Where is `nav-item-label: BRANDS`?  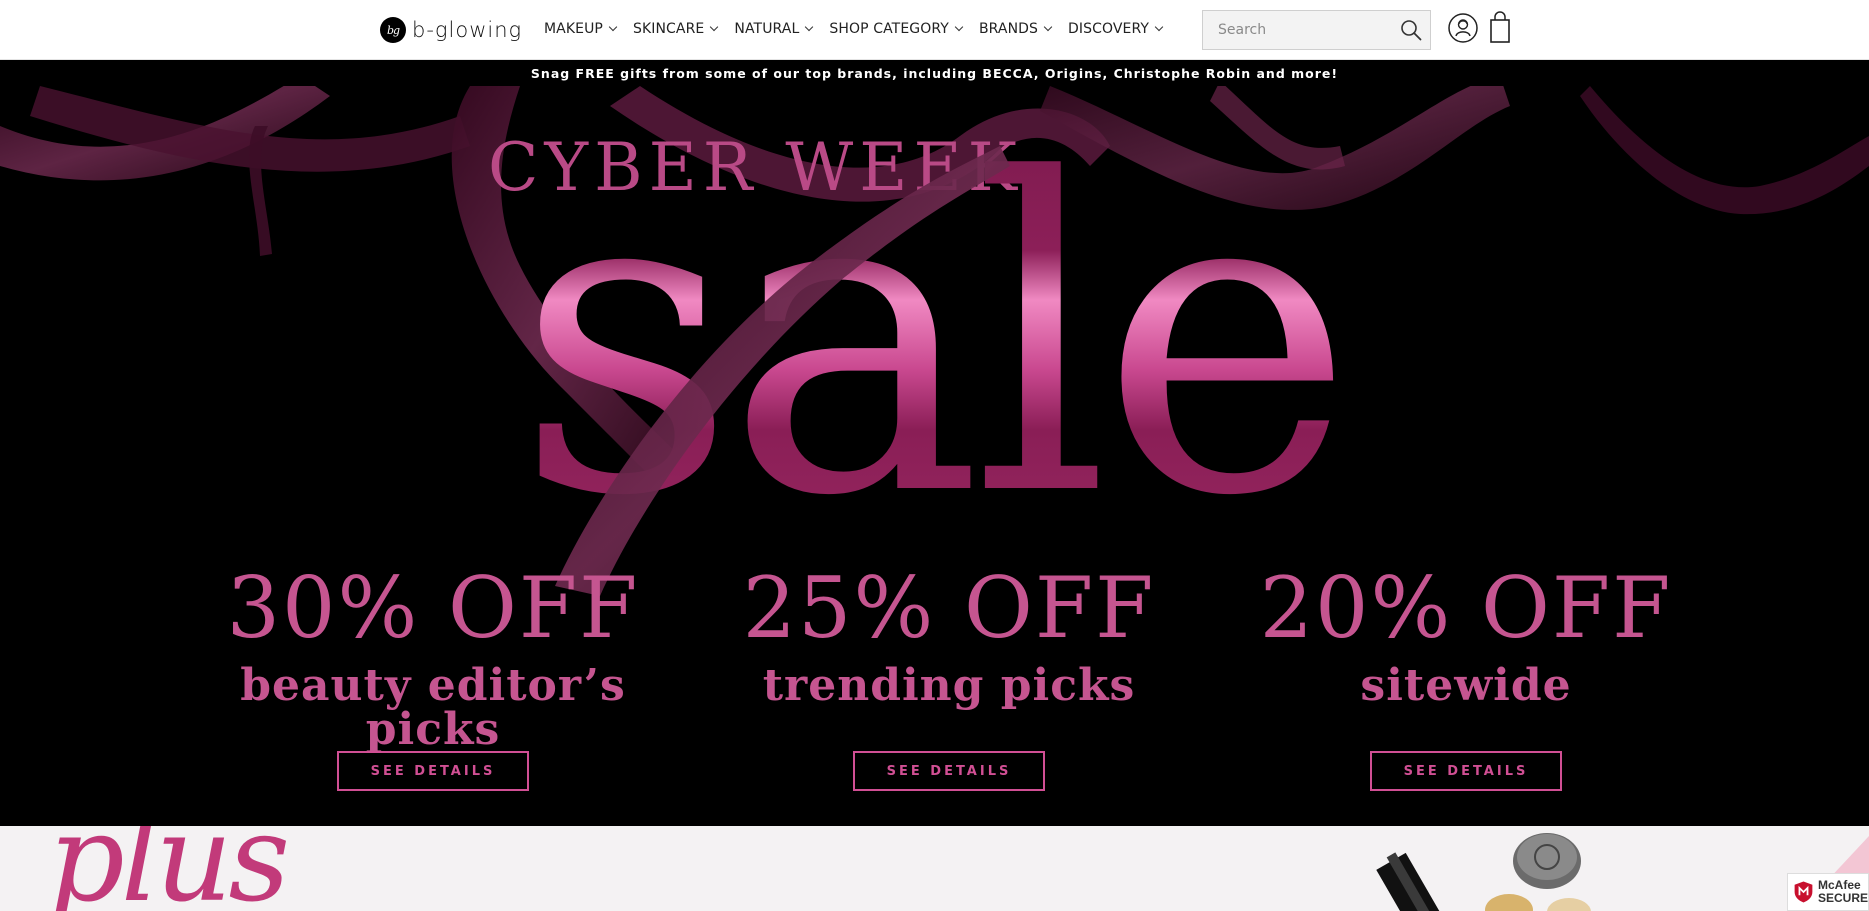
nav-item-label: BRANDS is located at coordinates (1008, 29).